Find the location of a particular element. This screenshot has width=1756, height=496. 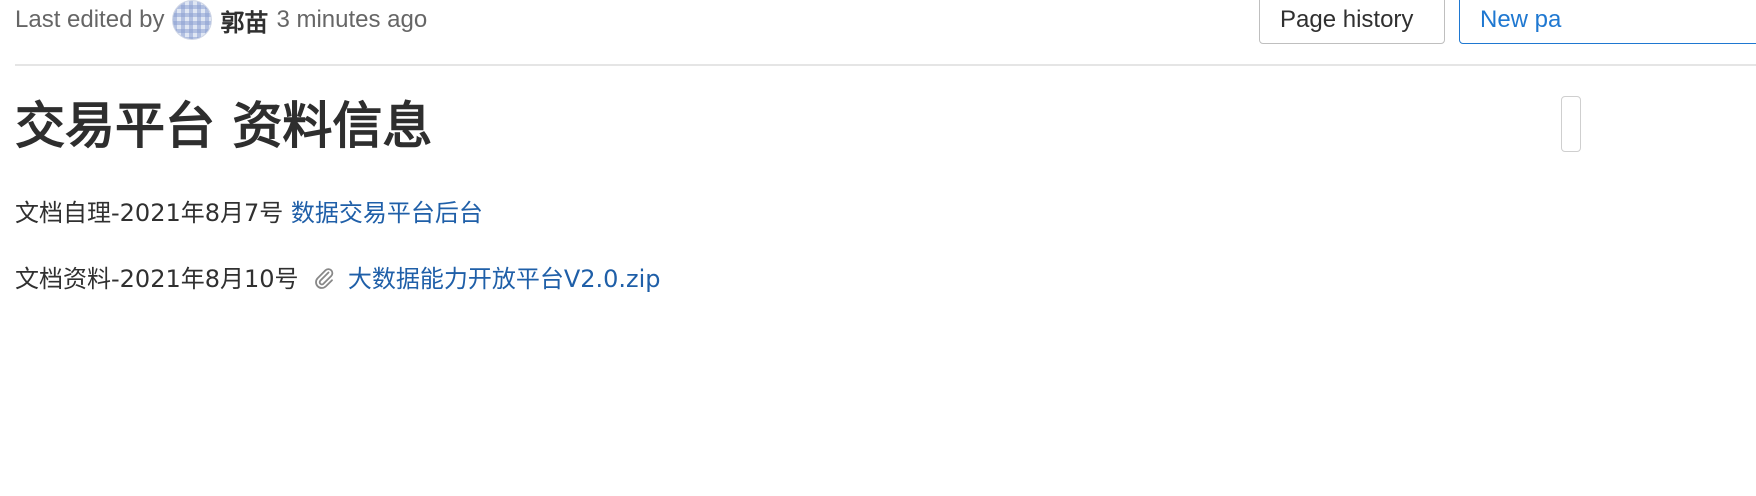

backend-link: 数据交易平台后台 is located at coordinates (387, 213).